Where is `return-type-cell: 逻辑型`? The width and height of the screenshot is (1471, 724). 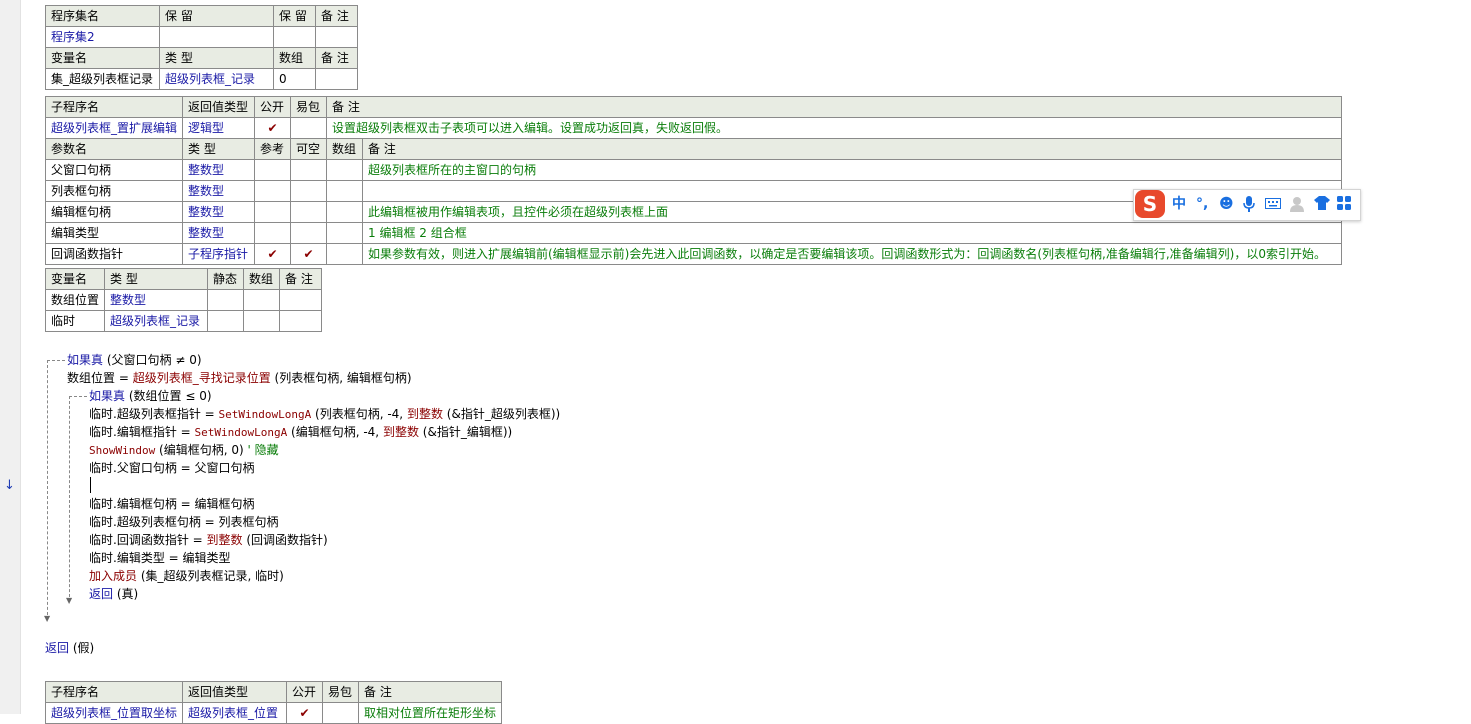 return-type-cell: 逻辑型 is located at coordinates (218, 128).